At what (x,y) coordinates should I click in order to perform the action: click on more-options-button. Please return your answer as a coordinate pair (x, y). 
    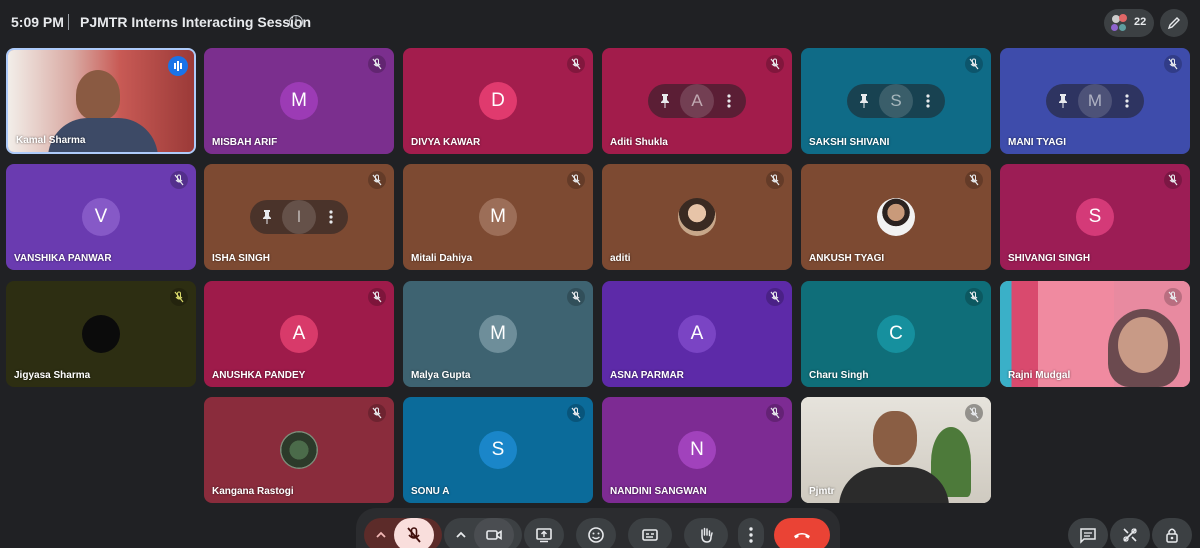
    Looking at the image, I should click on (751, 533).